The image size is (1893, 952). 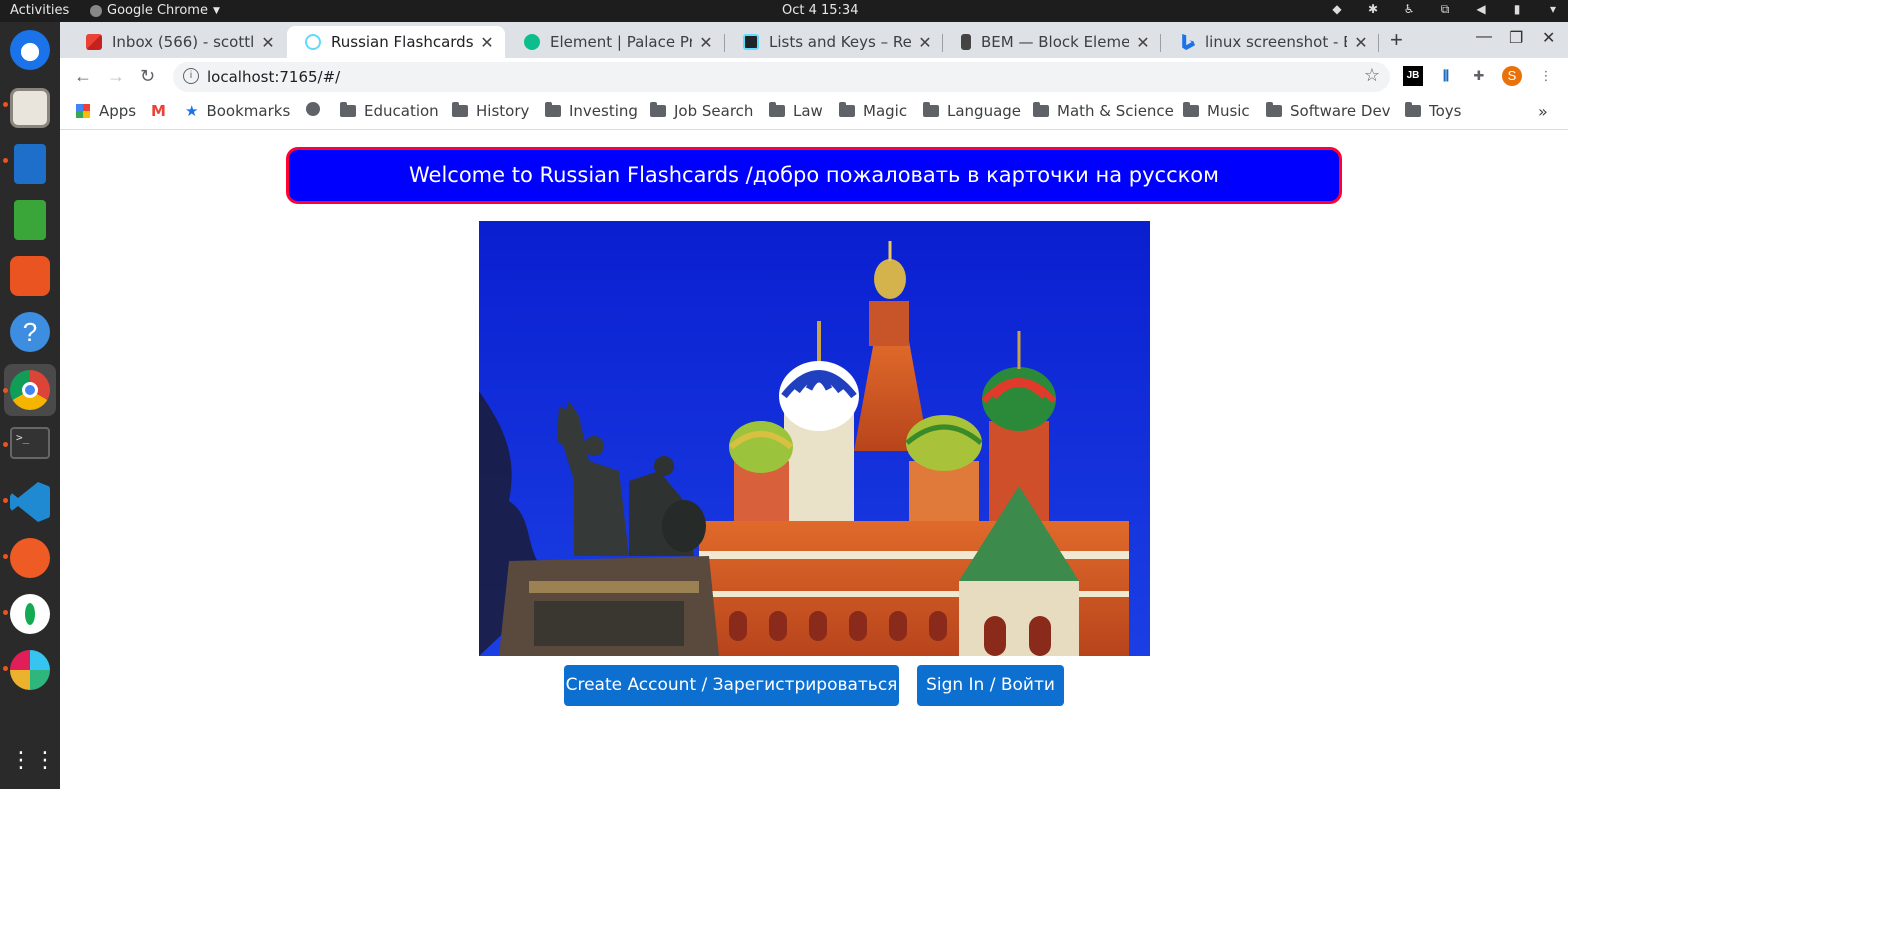 I want to click on url-text: localhost:7165/#/, so click(x=273, y=77).